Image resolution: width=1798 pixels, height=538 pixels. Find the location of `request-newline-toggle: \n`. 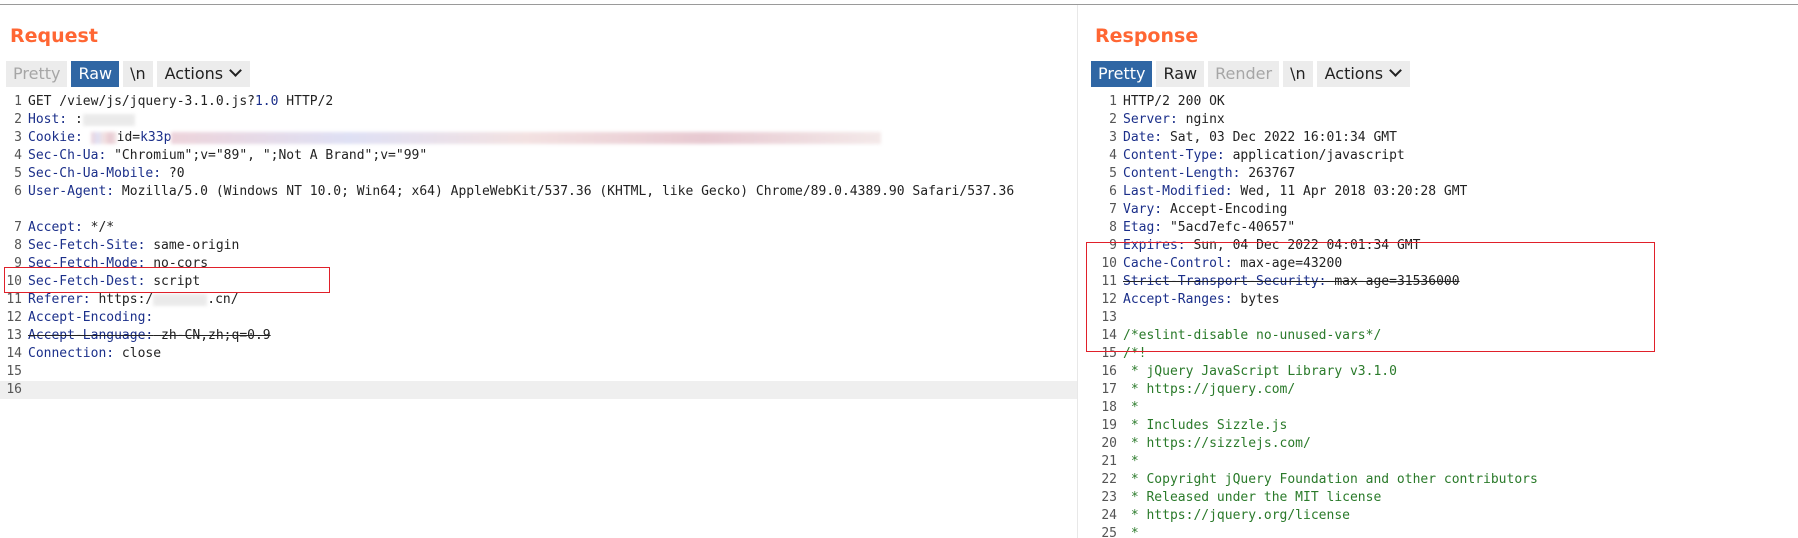

request-newline-toggle: \n is located at coordinates (138, 74).